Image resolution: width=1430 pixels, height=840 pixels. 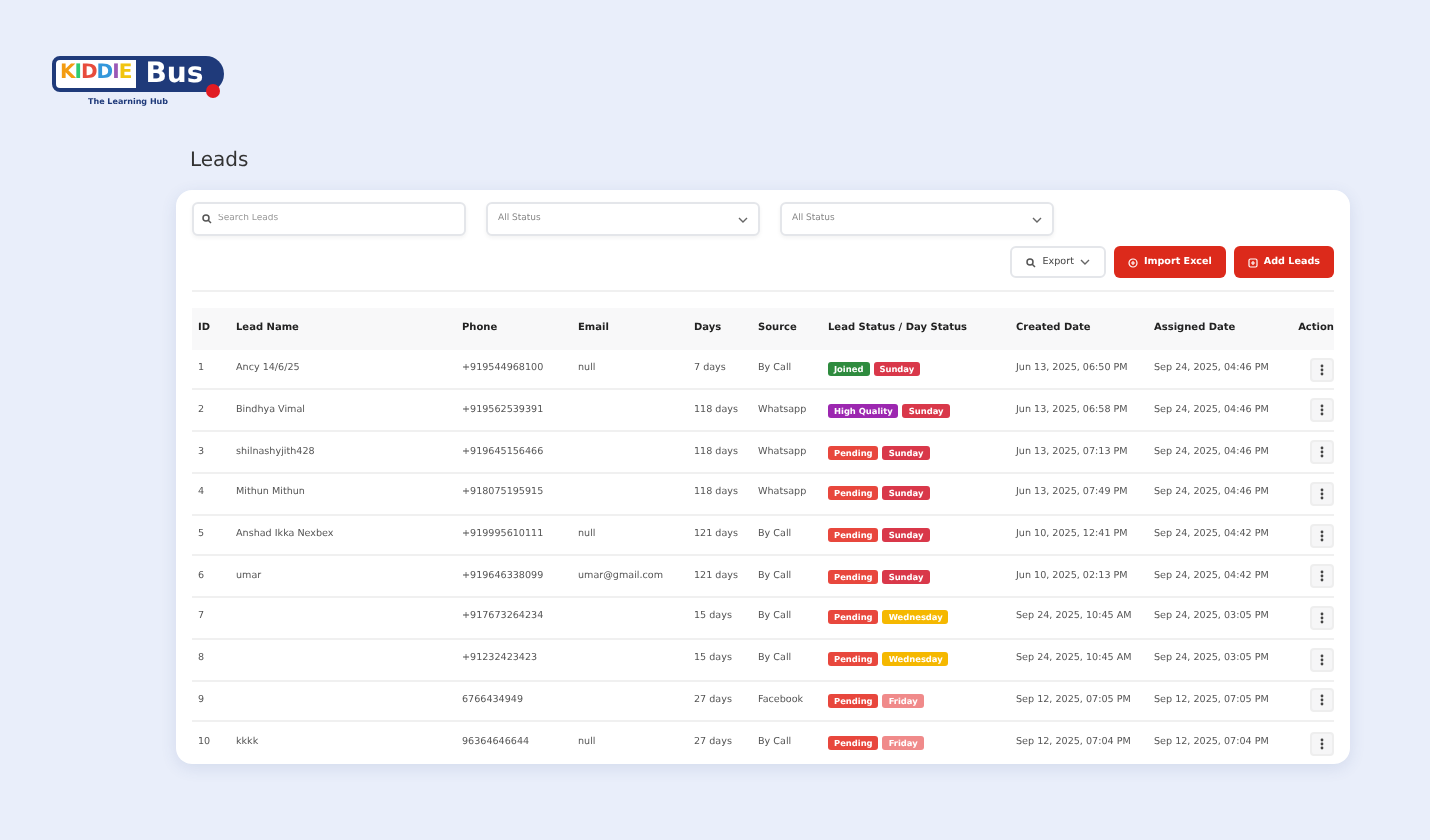 I want to click on plus-square-icon, so click(x=1252, y=262).